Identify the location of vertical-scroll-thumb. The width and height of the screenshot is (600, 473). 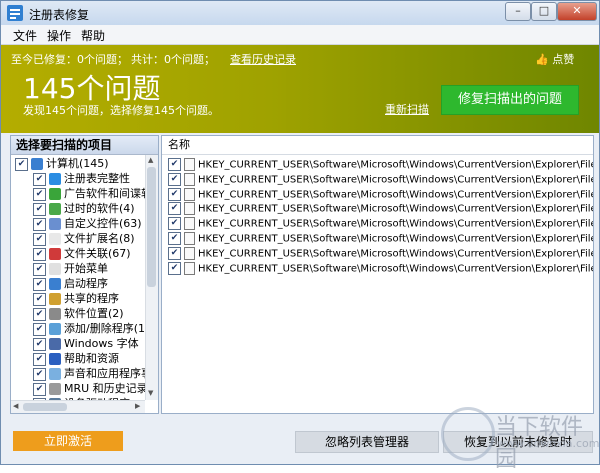
(151, 227).